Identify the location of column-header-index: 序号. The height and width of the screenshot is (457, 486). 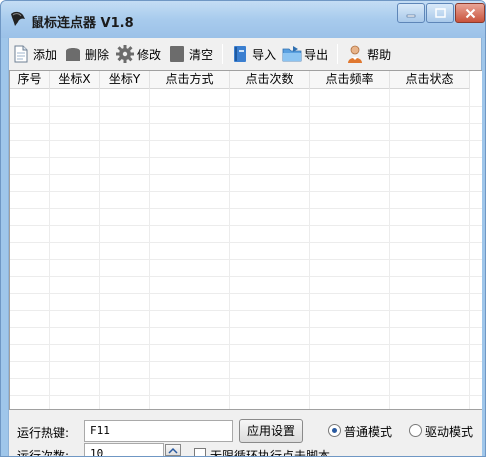
(30, 80).